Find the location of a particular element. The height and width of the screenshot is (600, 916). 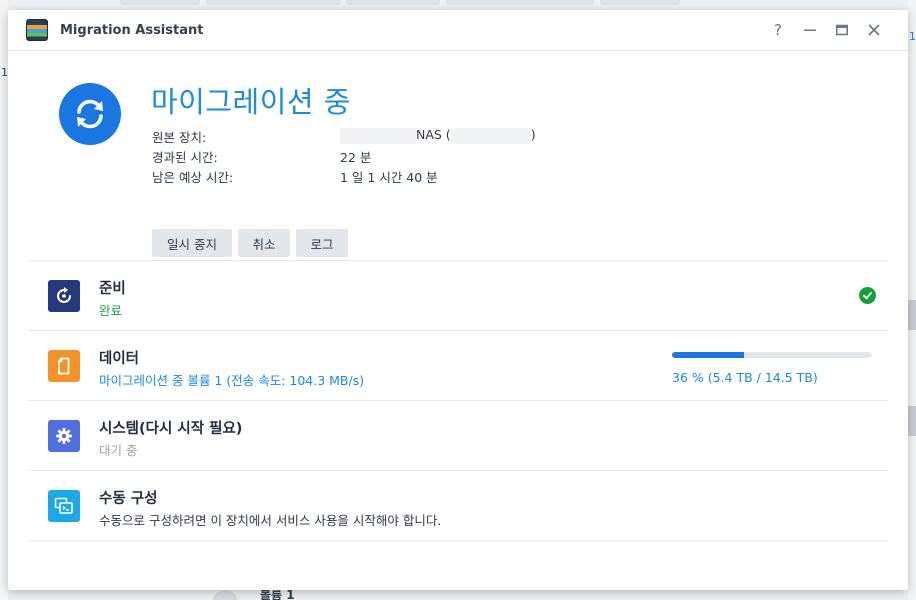

step-status: 마이그레이션 중 볼륨 1 (전송 속도: 104.3 MB/s) is located at coordinates (232, 380).